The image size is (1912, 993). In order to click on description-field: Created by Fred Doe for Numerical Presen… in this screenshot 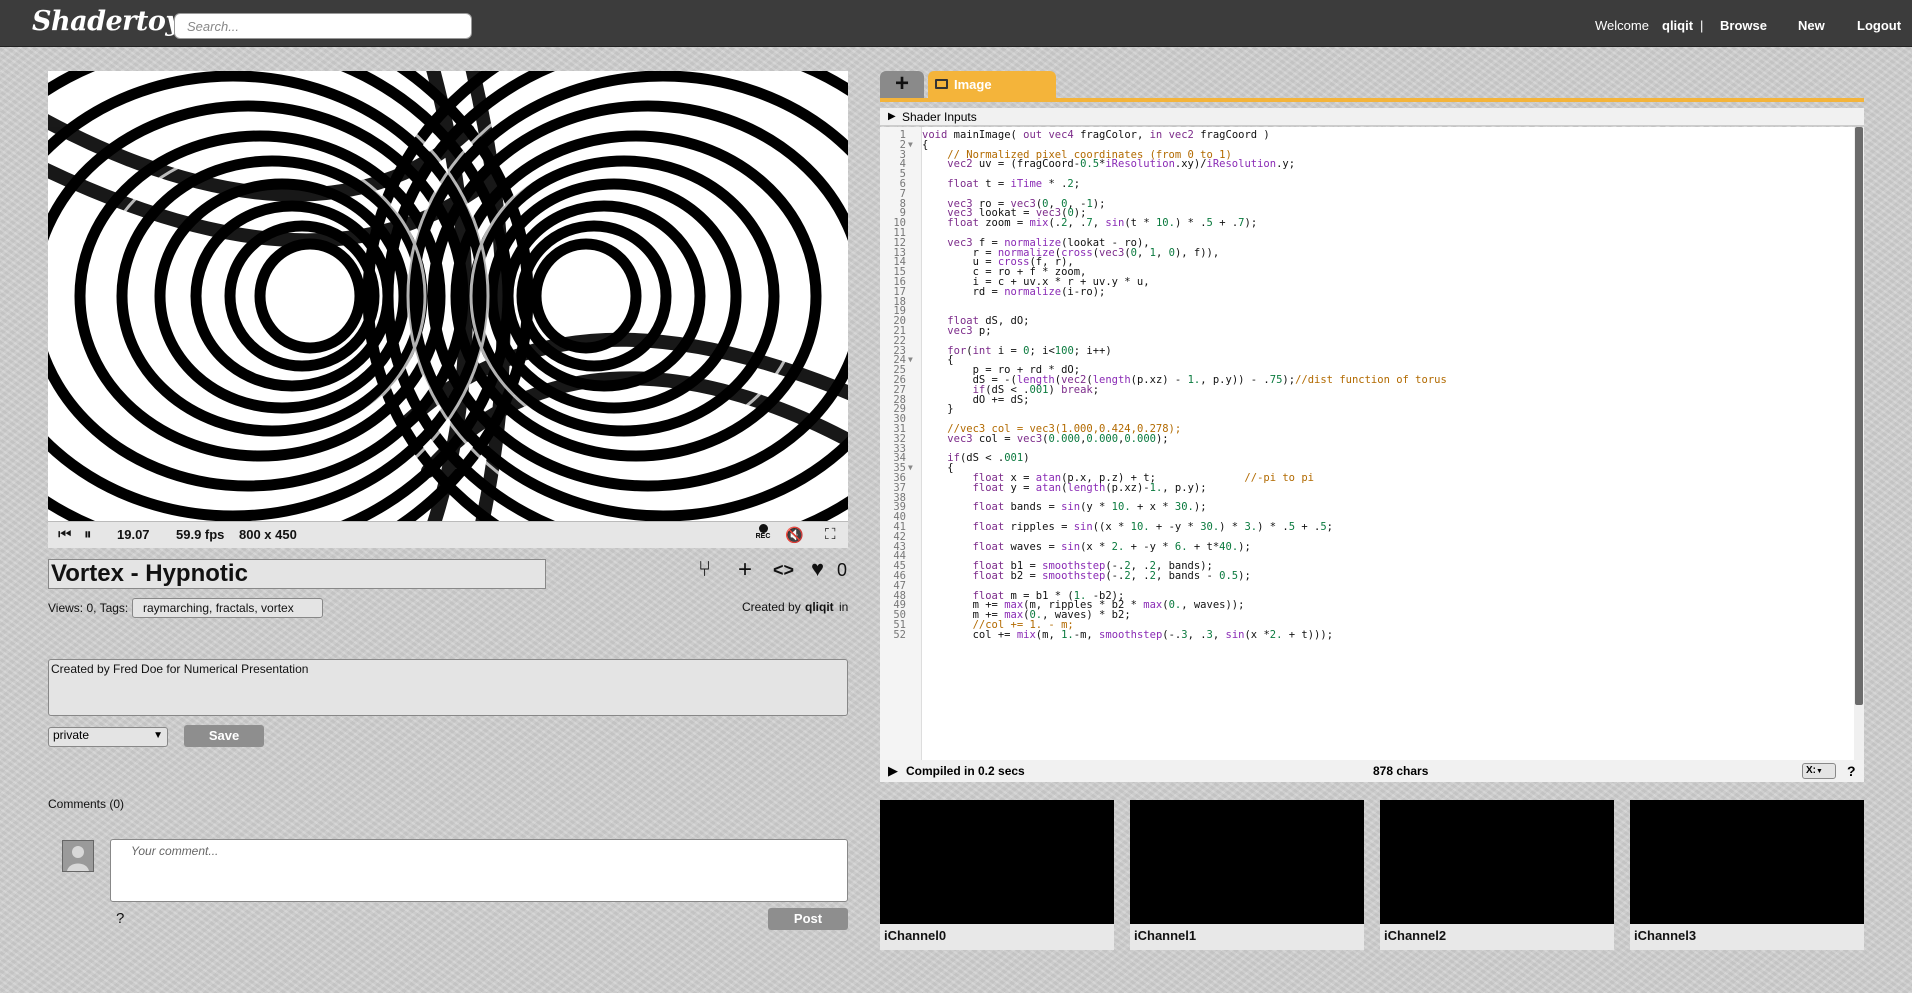, I will do `click(448, 687)`.